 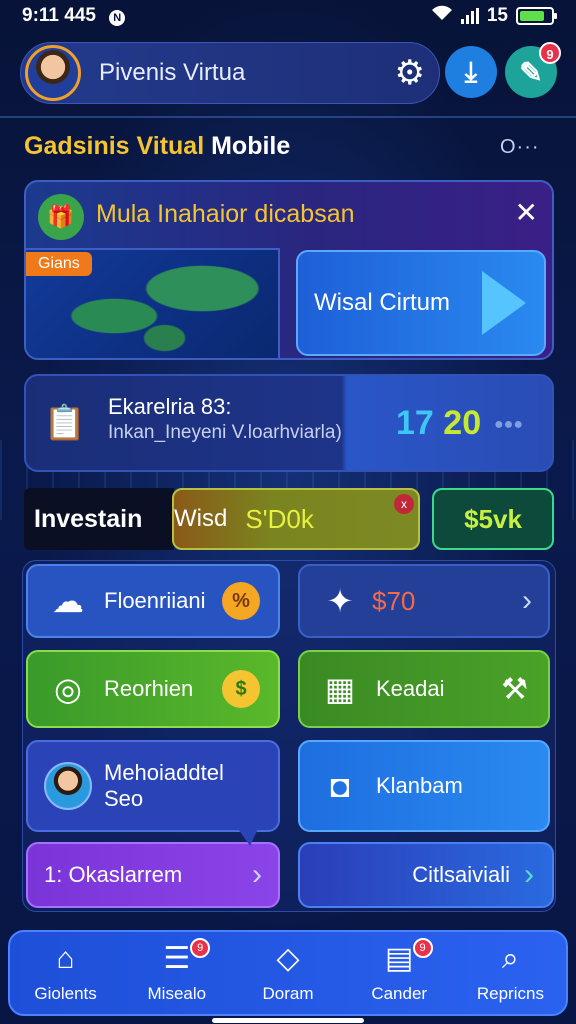 I want to click on edit-button: ✎ 9, so click(x=533, y=70).